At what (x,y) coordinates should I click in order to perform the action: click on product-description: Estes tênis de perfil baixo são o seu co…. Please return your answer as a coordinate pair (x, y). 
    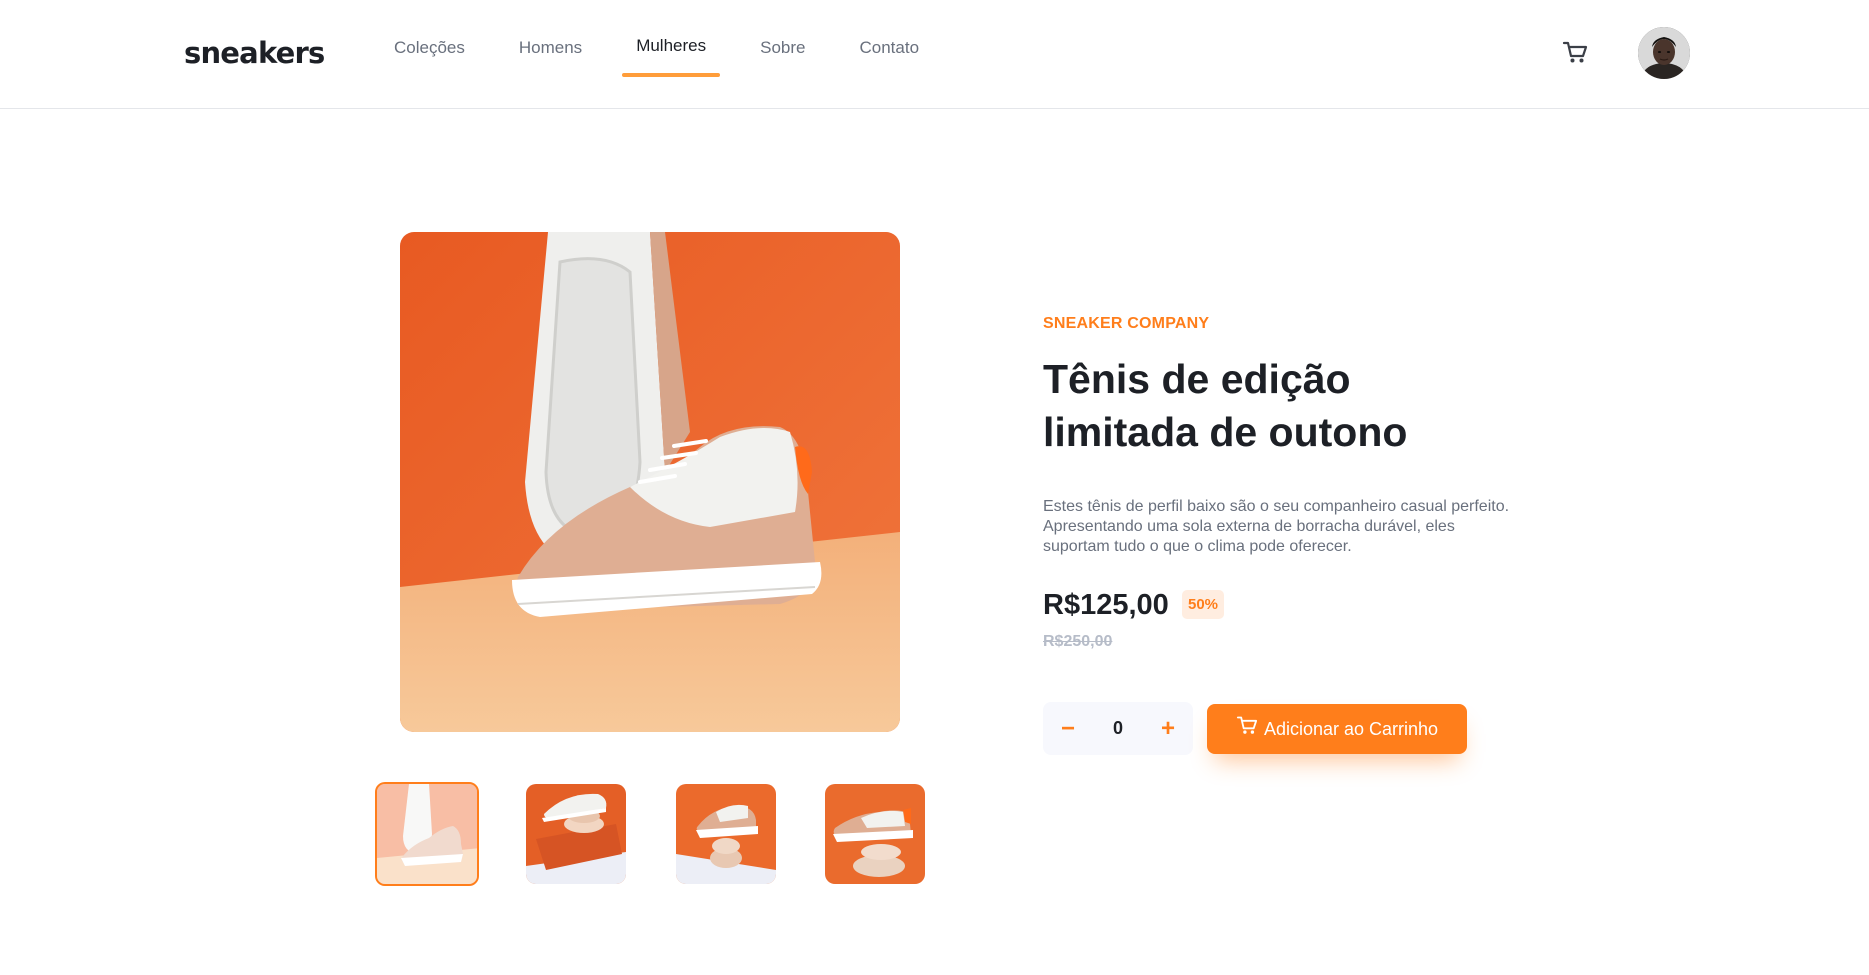
    Looking at the image, I should click on (1276, 526).